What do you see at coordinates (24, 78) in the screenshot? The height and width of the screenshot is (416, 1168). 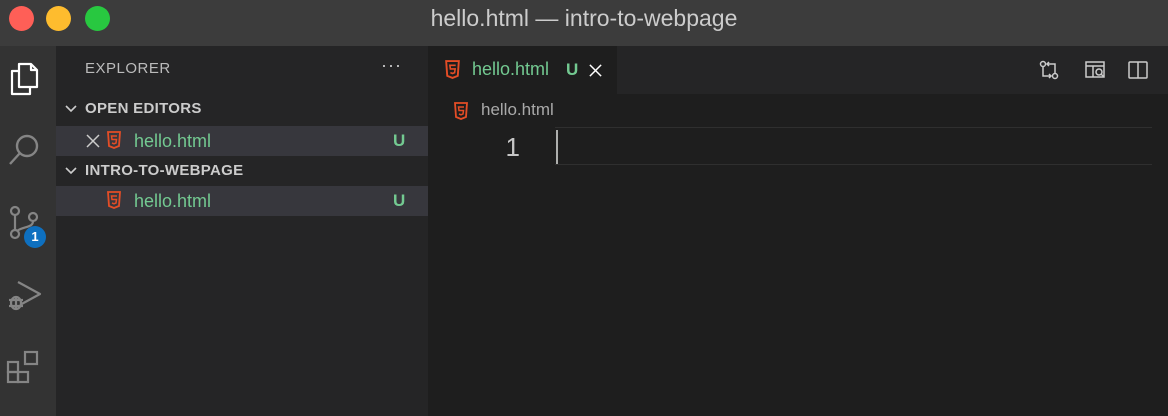 I see `explorer-icon` at bounding box center [24, 78].